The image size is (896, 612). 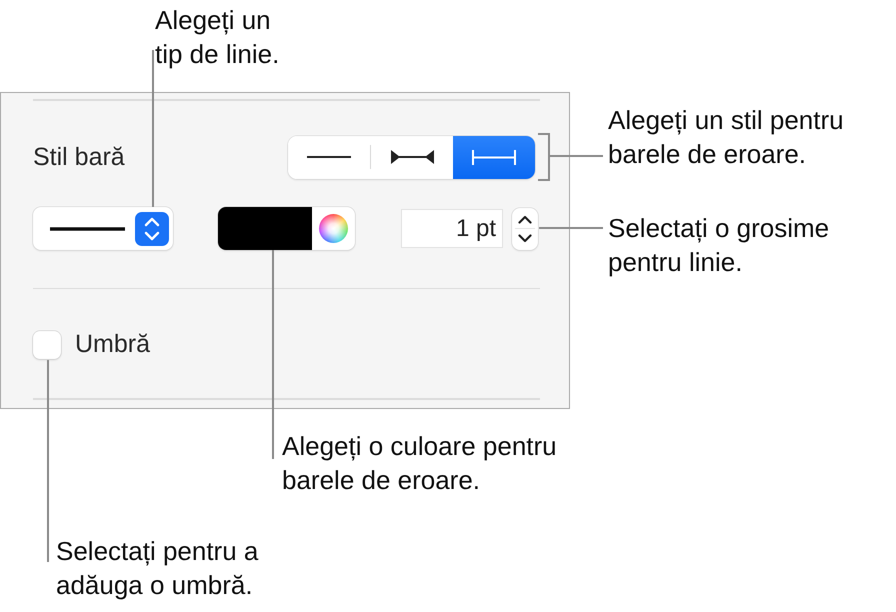 What do you see at coordinates (333, 228) in the screenshot?
I see `color-wheel-icon` at bounding box center [333, 228].